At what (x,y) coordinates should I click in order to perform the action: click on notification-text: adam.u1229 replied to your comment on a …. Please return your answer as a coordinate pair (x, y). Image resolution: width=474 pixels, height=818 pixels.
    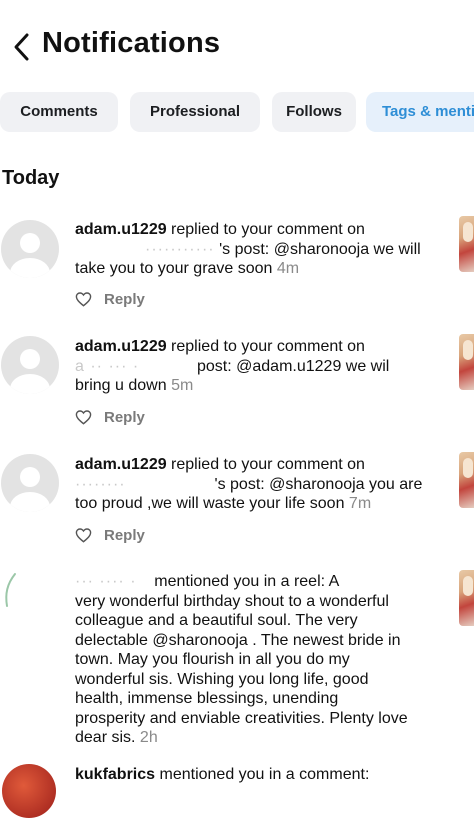
    Looking at the image, I should click on (232, 366).